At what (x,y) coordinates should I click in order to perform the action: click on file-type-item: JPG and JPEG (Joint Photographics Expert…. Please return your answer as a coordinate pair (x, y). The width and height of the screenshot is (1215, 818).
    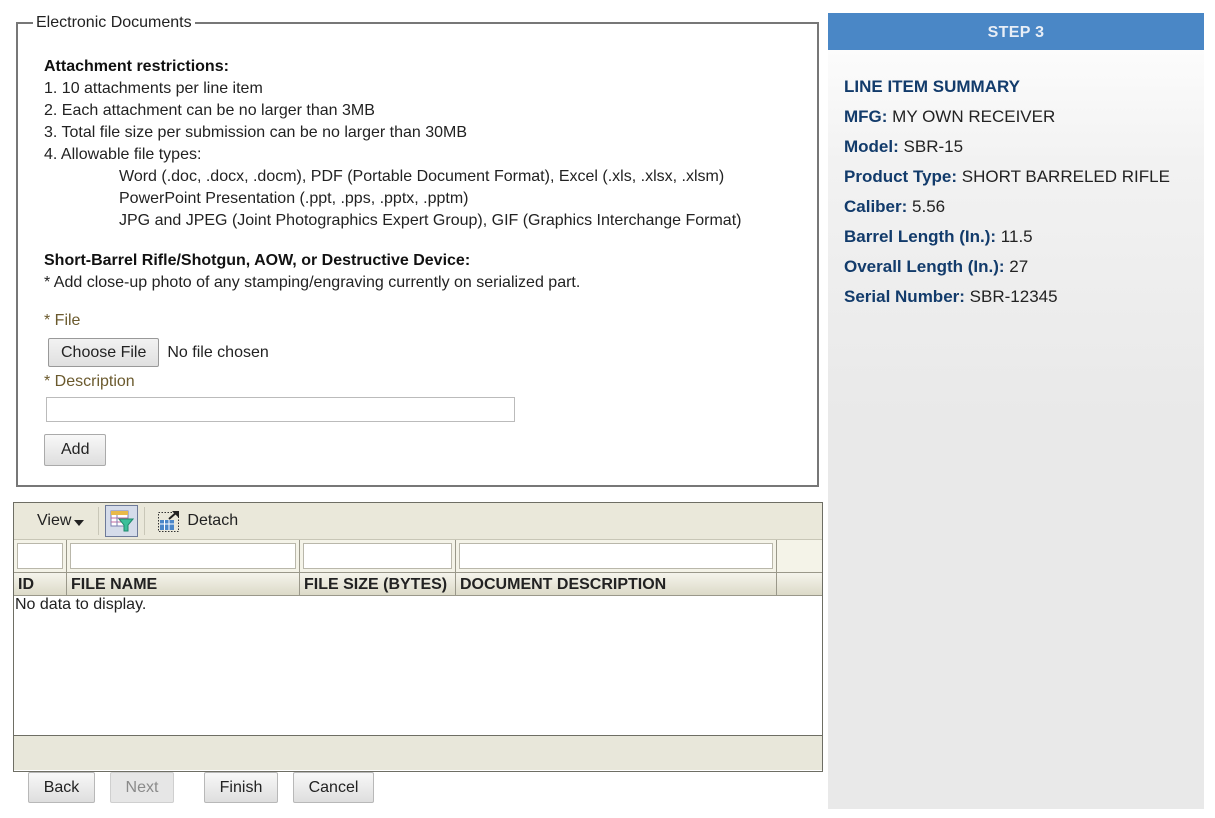
    Looking at the image, I should click on (430, 220).